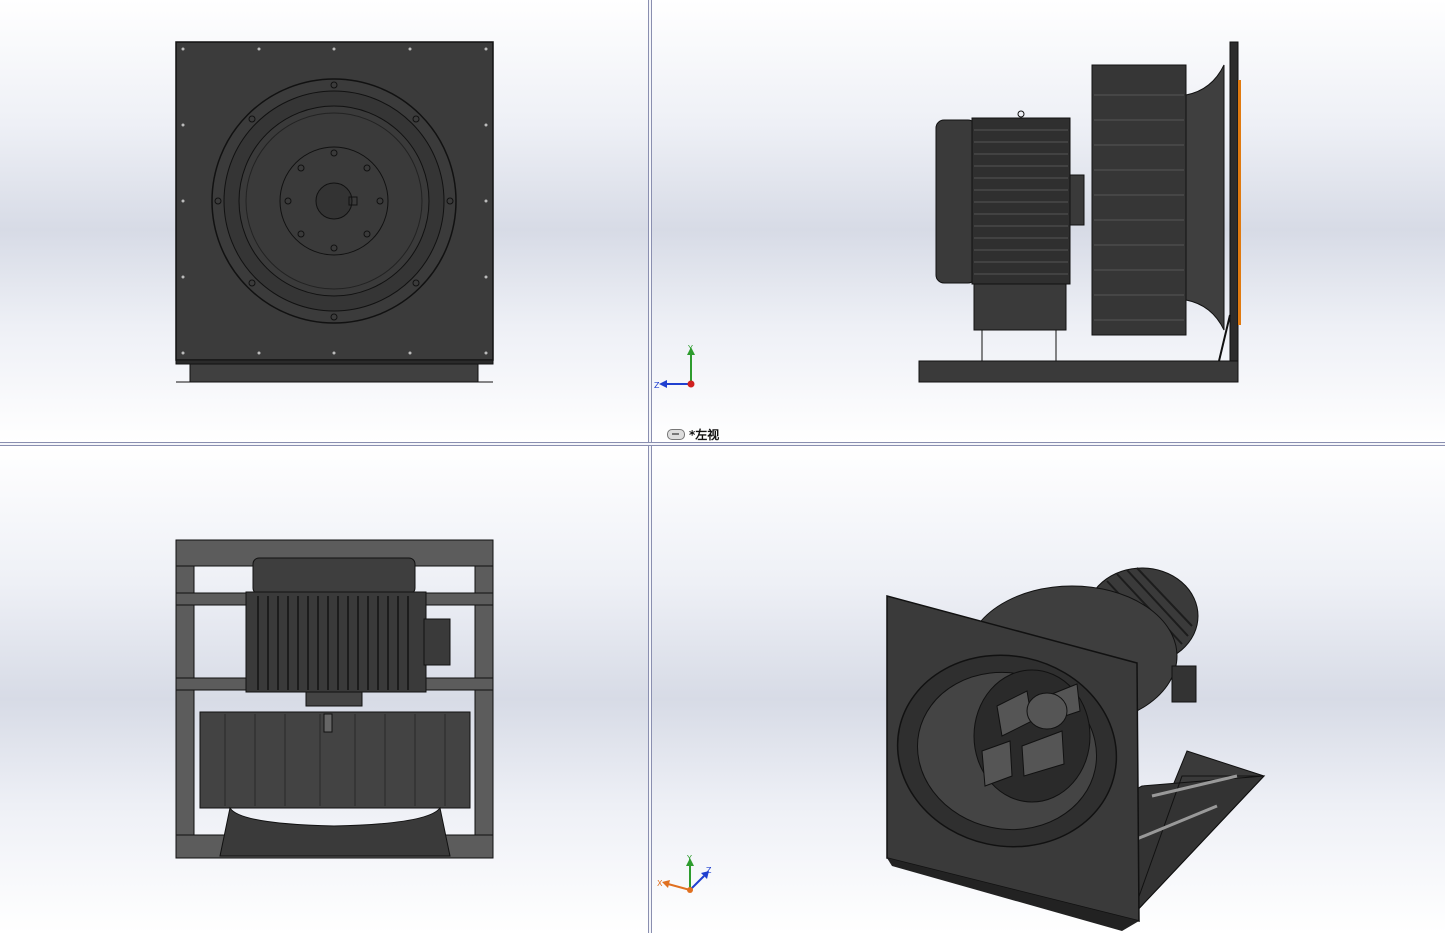 Image resolution: width=1445 pixels, height=933 pixels. Describe the element at coordinates (686, 878) in the screenshot. I see `axis-triad-icon: Y X Z` at that location.